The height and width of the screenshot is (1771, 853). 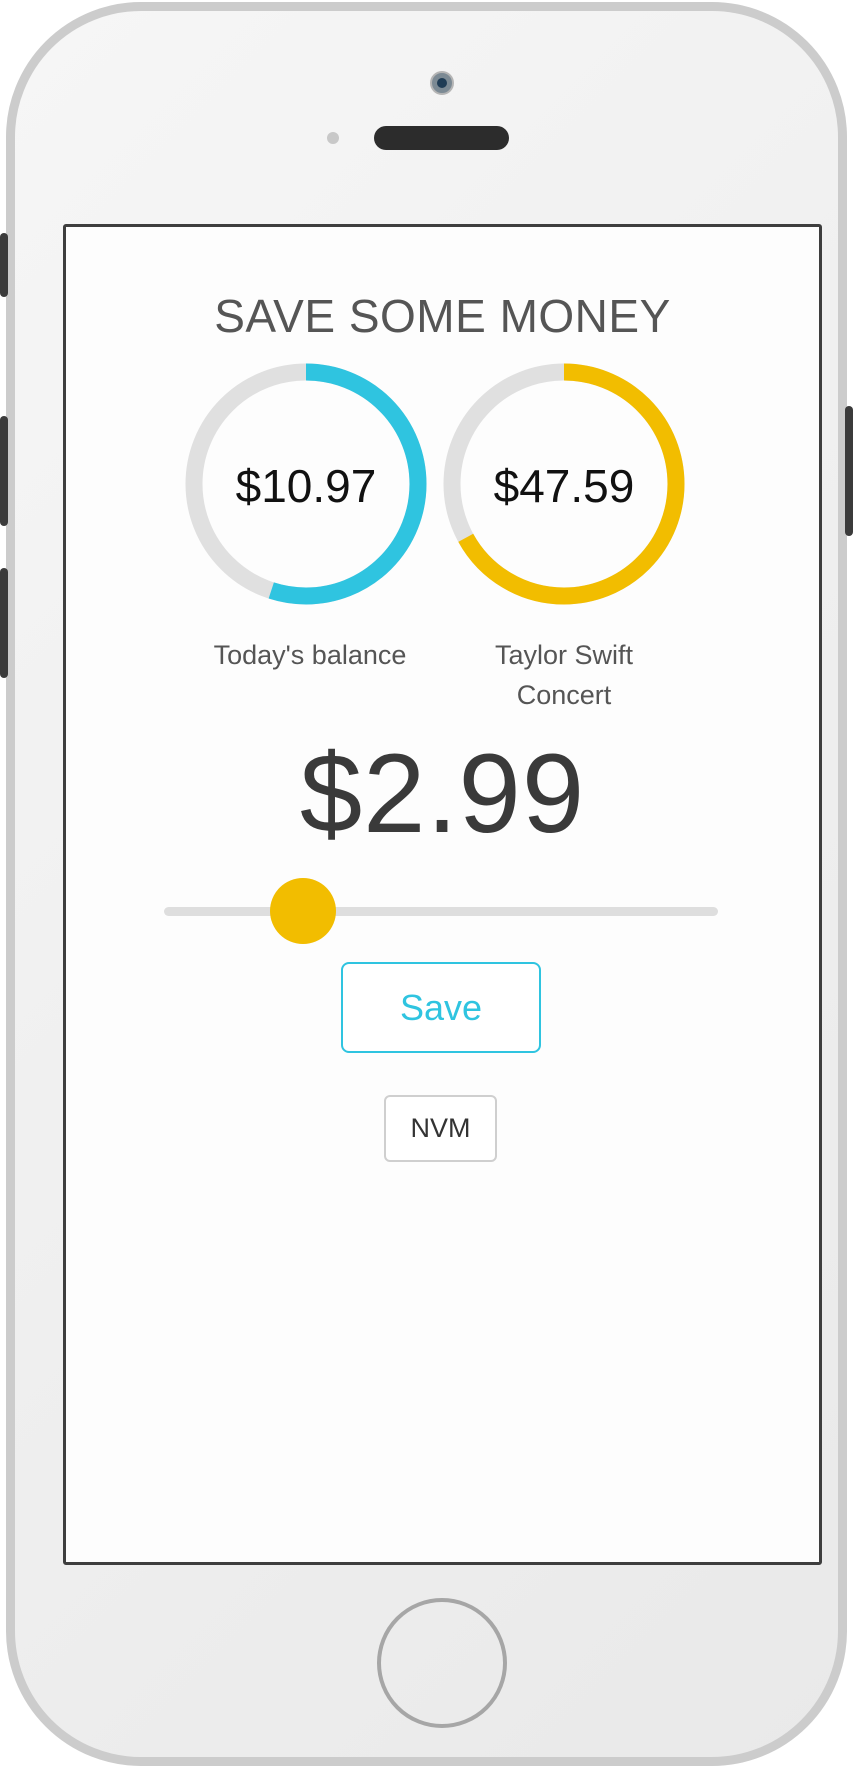 What do you see at coordinates (440, 1128) in the screenshot?
I see `nvm-button: NVM` at bounding box center [440, 1128].